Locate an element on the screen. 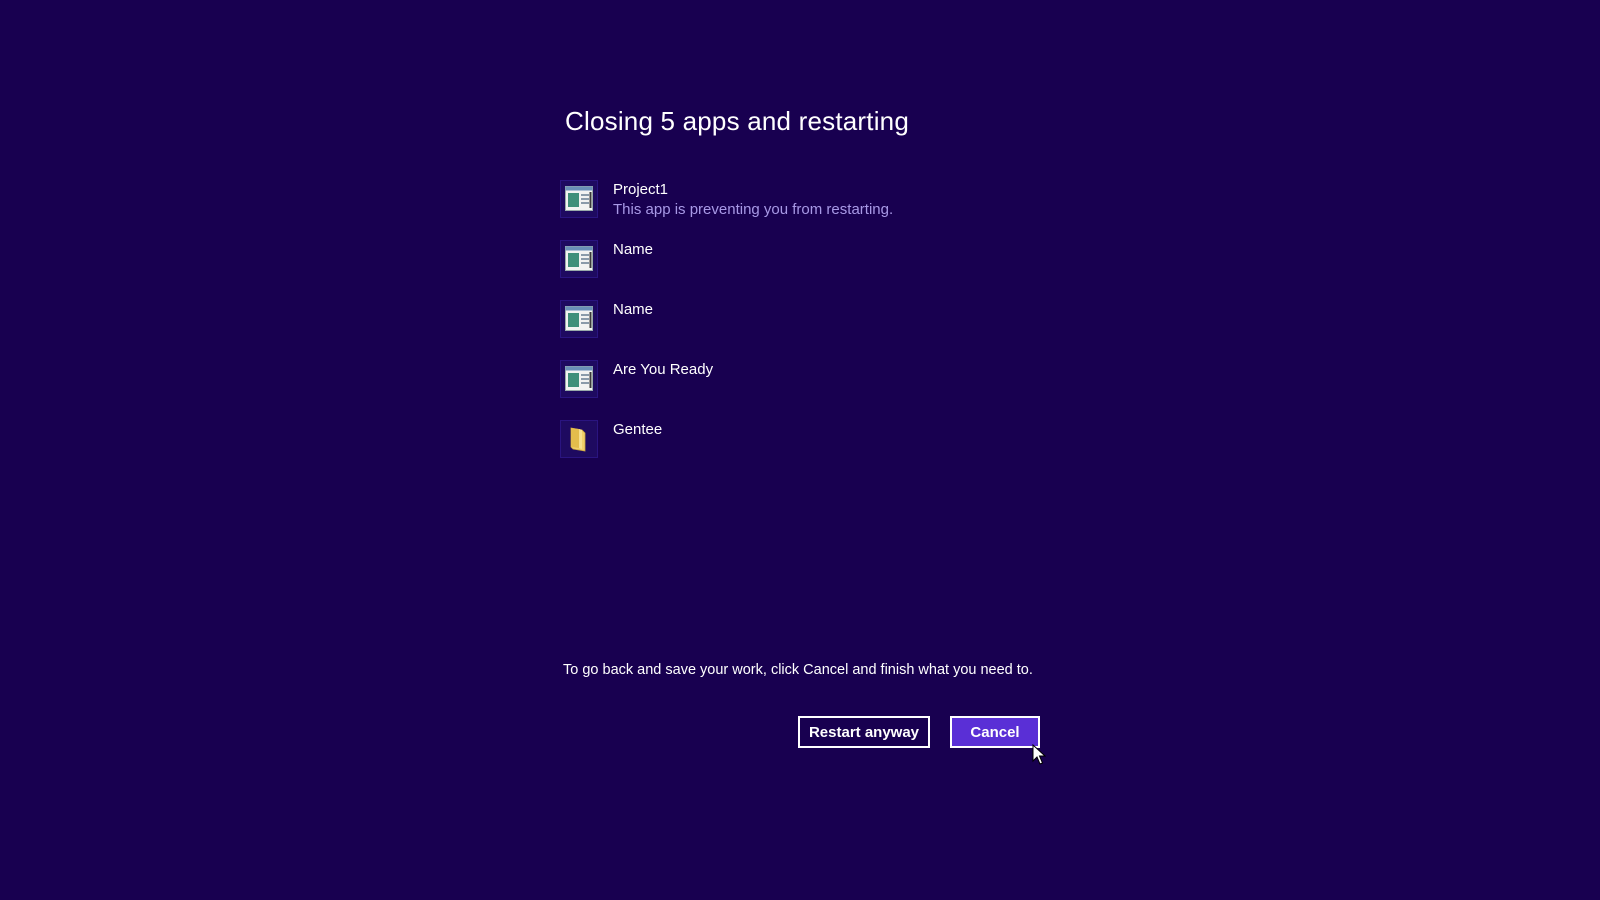 This screenshot has height=900, width=1600. app-name: Are You Ready is located at coordinates (663, 369).